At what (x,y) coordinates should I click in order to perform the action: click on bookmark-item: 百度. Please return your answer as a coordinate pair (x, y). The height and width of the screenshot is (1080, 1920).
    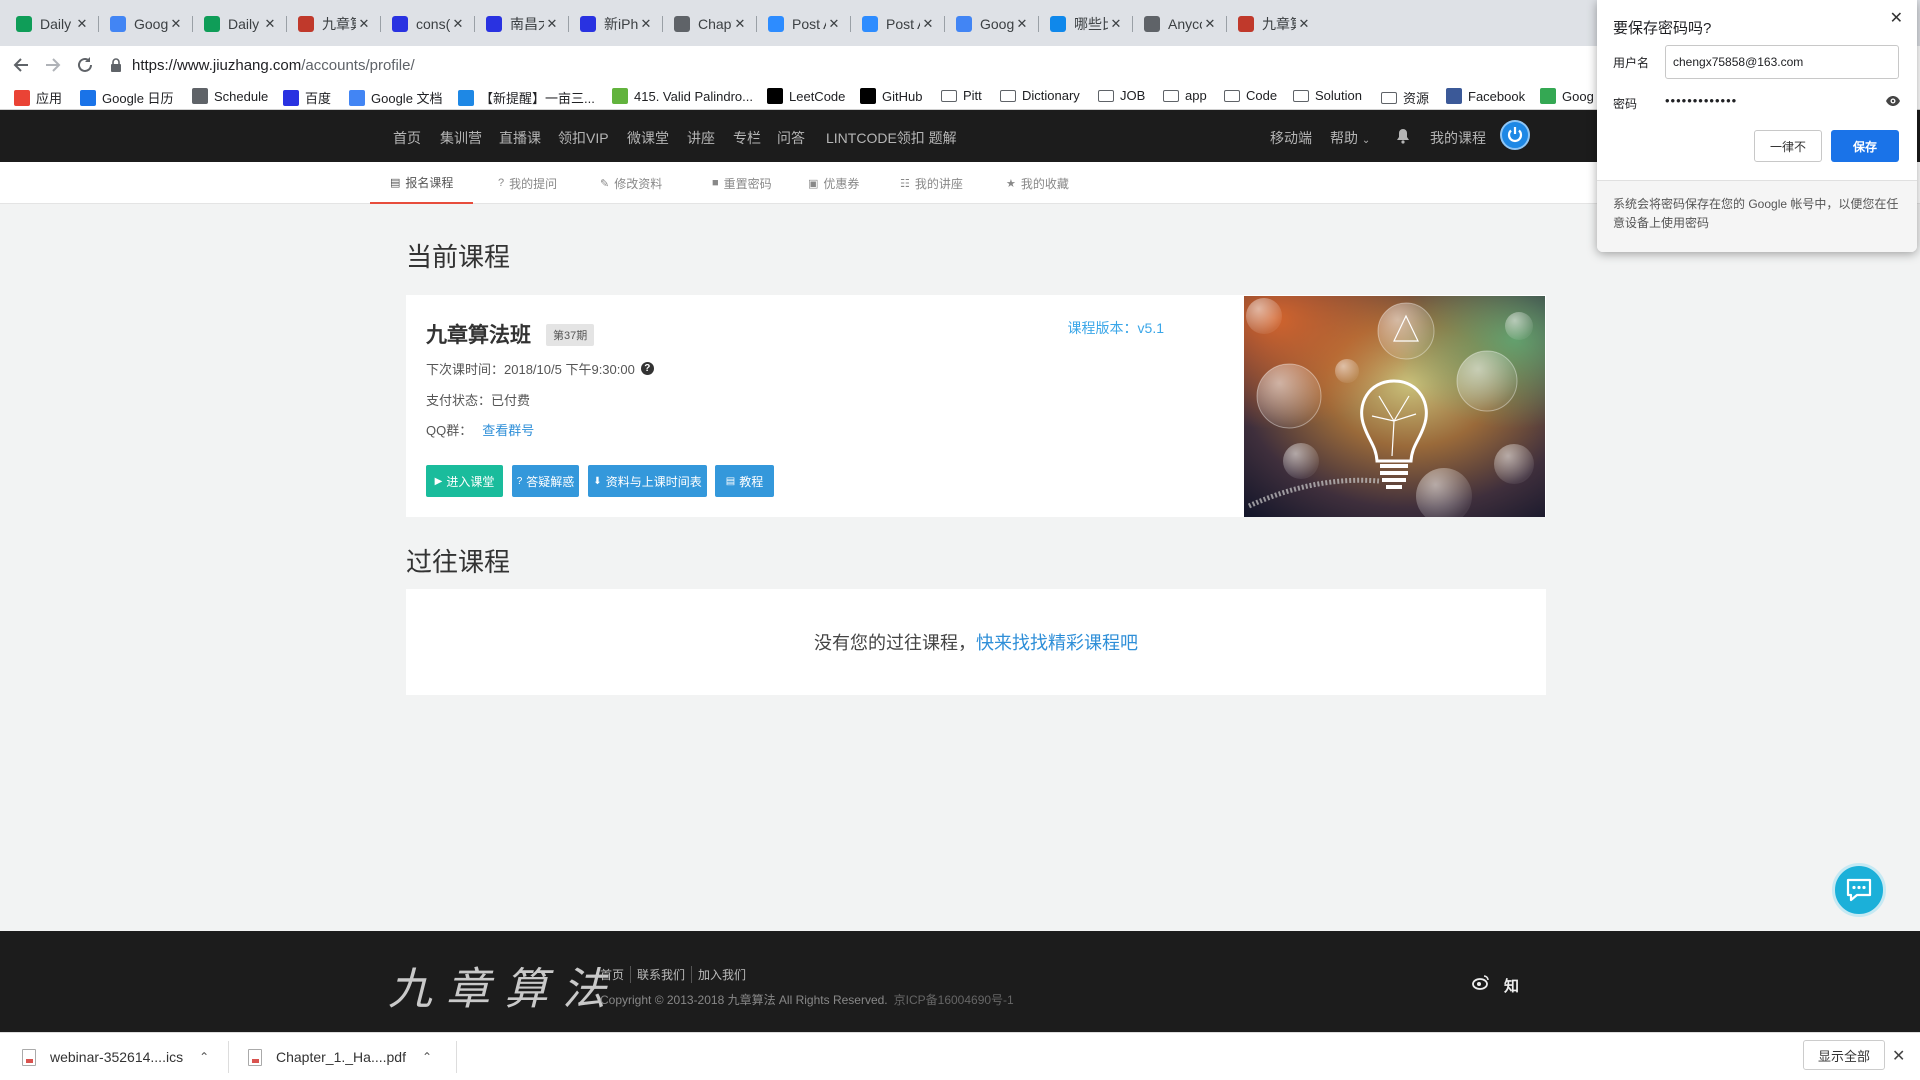
    Looking at the image, I should click on (307, 97).